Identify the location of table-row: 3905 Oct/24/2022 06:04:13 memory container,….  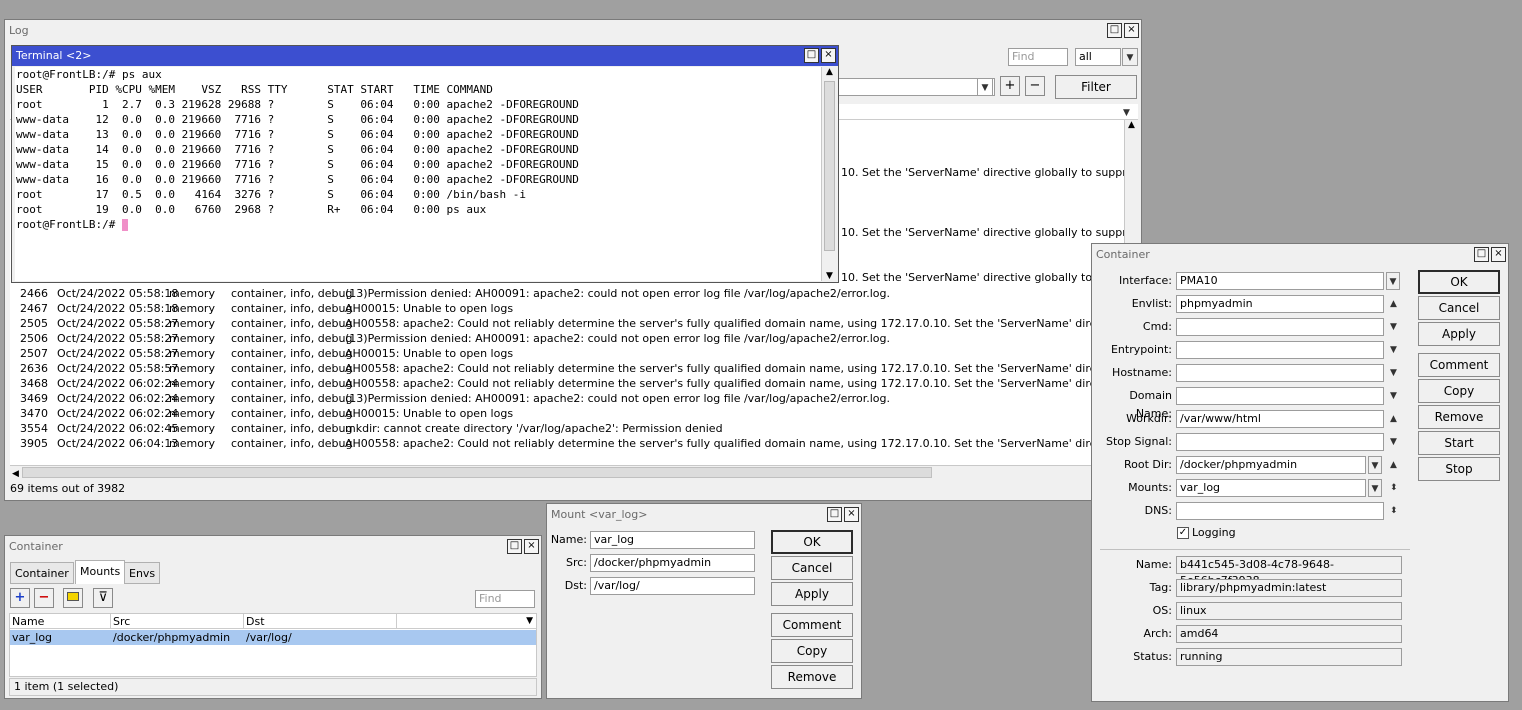
(567, 443).